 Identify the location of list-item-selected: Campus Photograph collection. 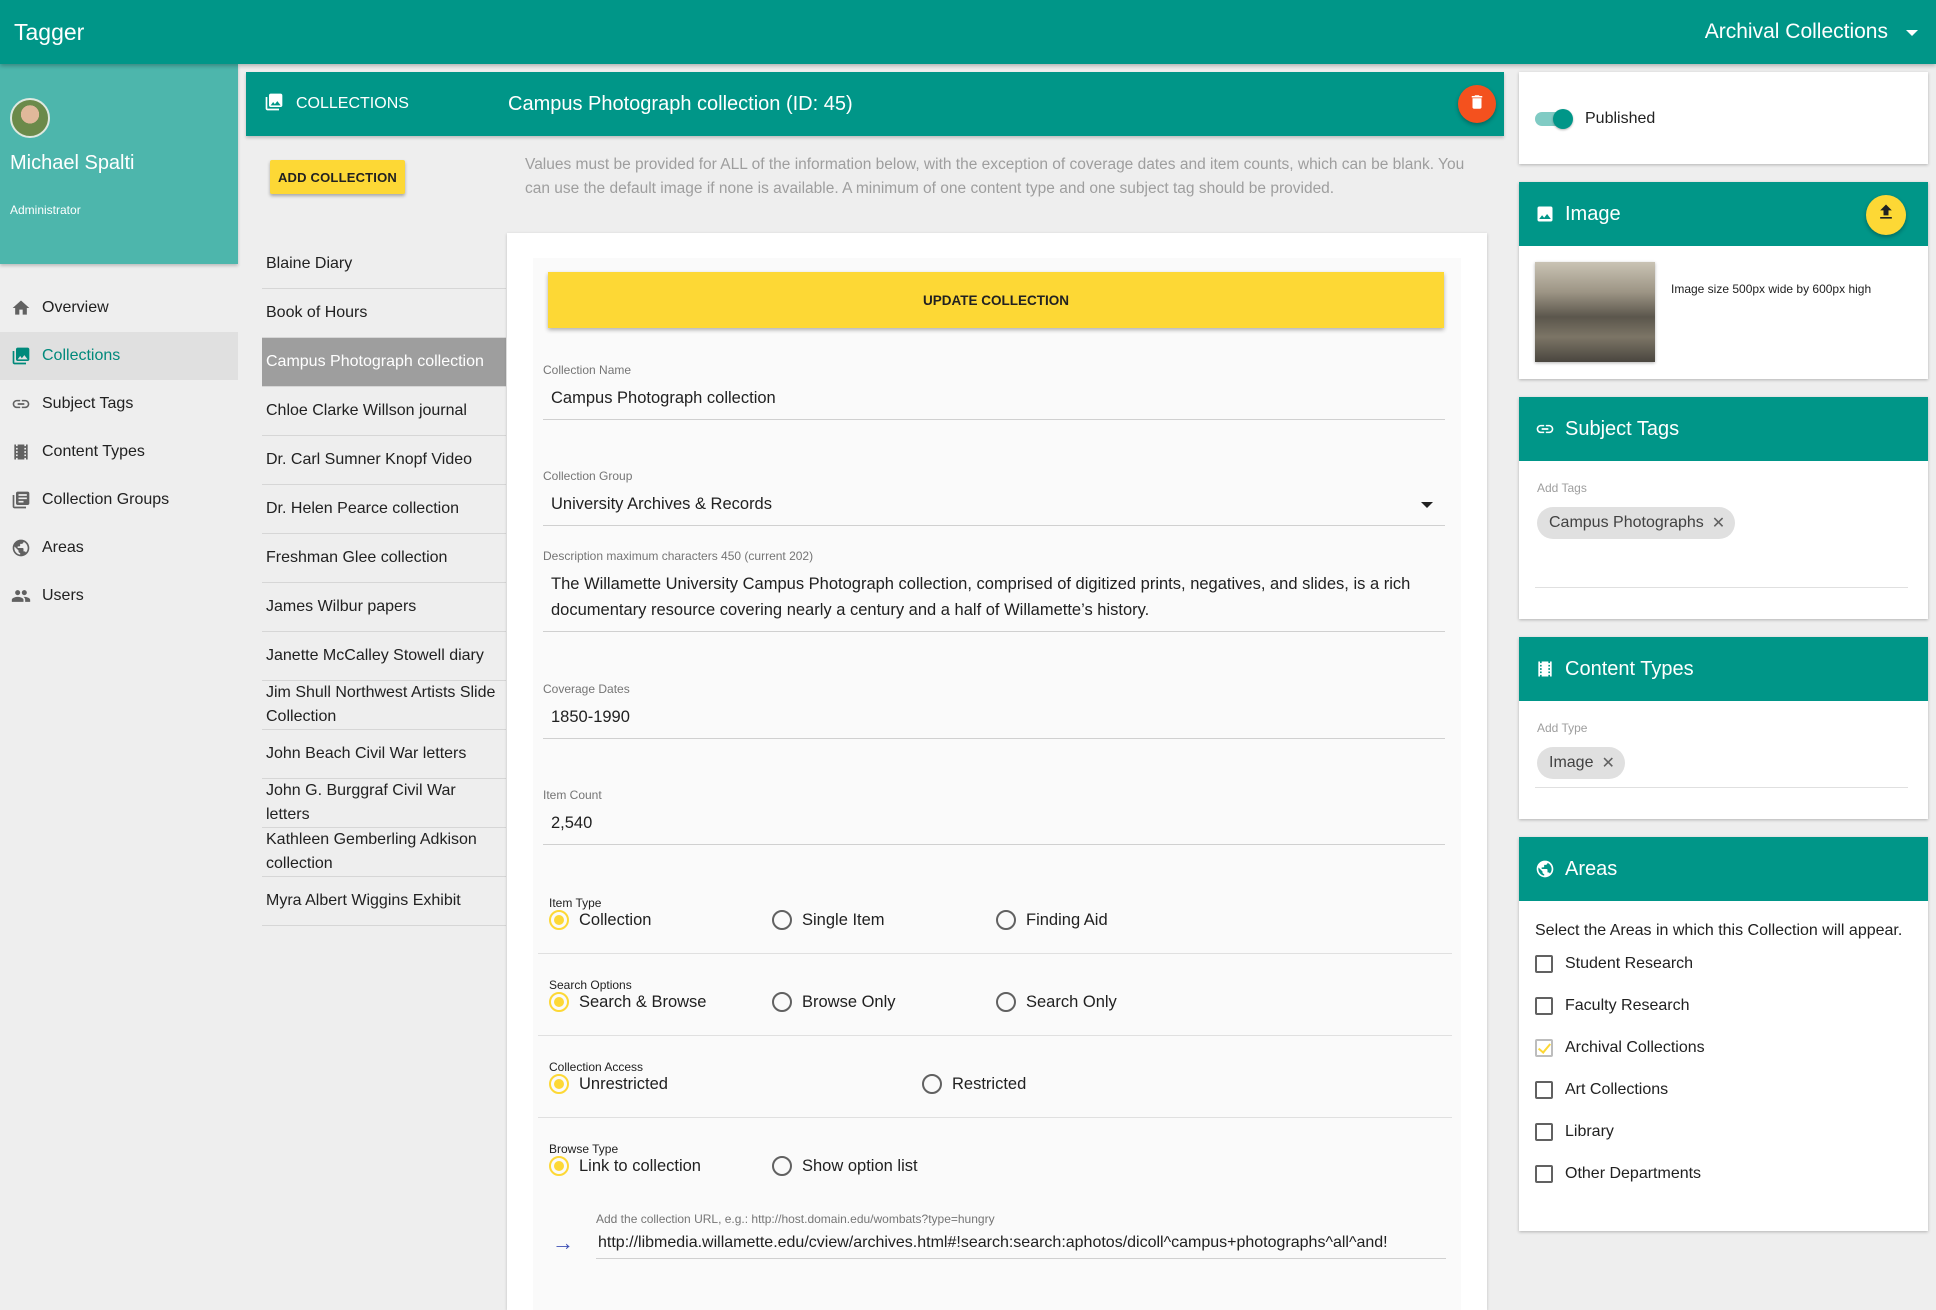
(384, 362).